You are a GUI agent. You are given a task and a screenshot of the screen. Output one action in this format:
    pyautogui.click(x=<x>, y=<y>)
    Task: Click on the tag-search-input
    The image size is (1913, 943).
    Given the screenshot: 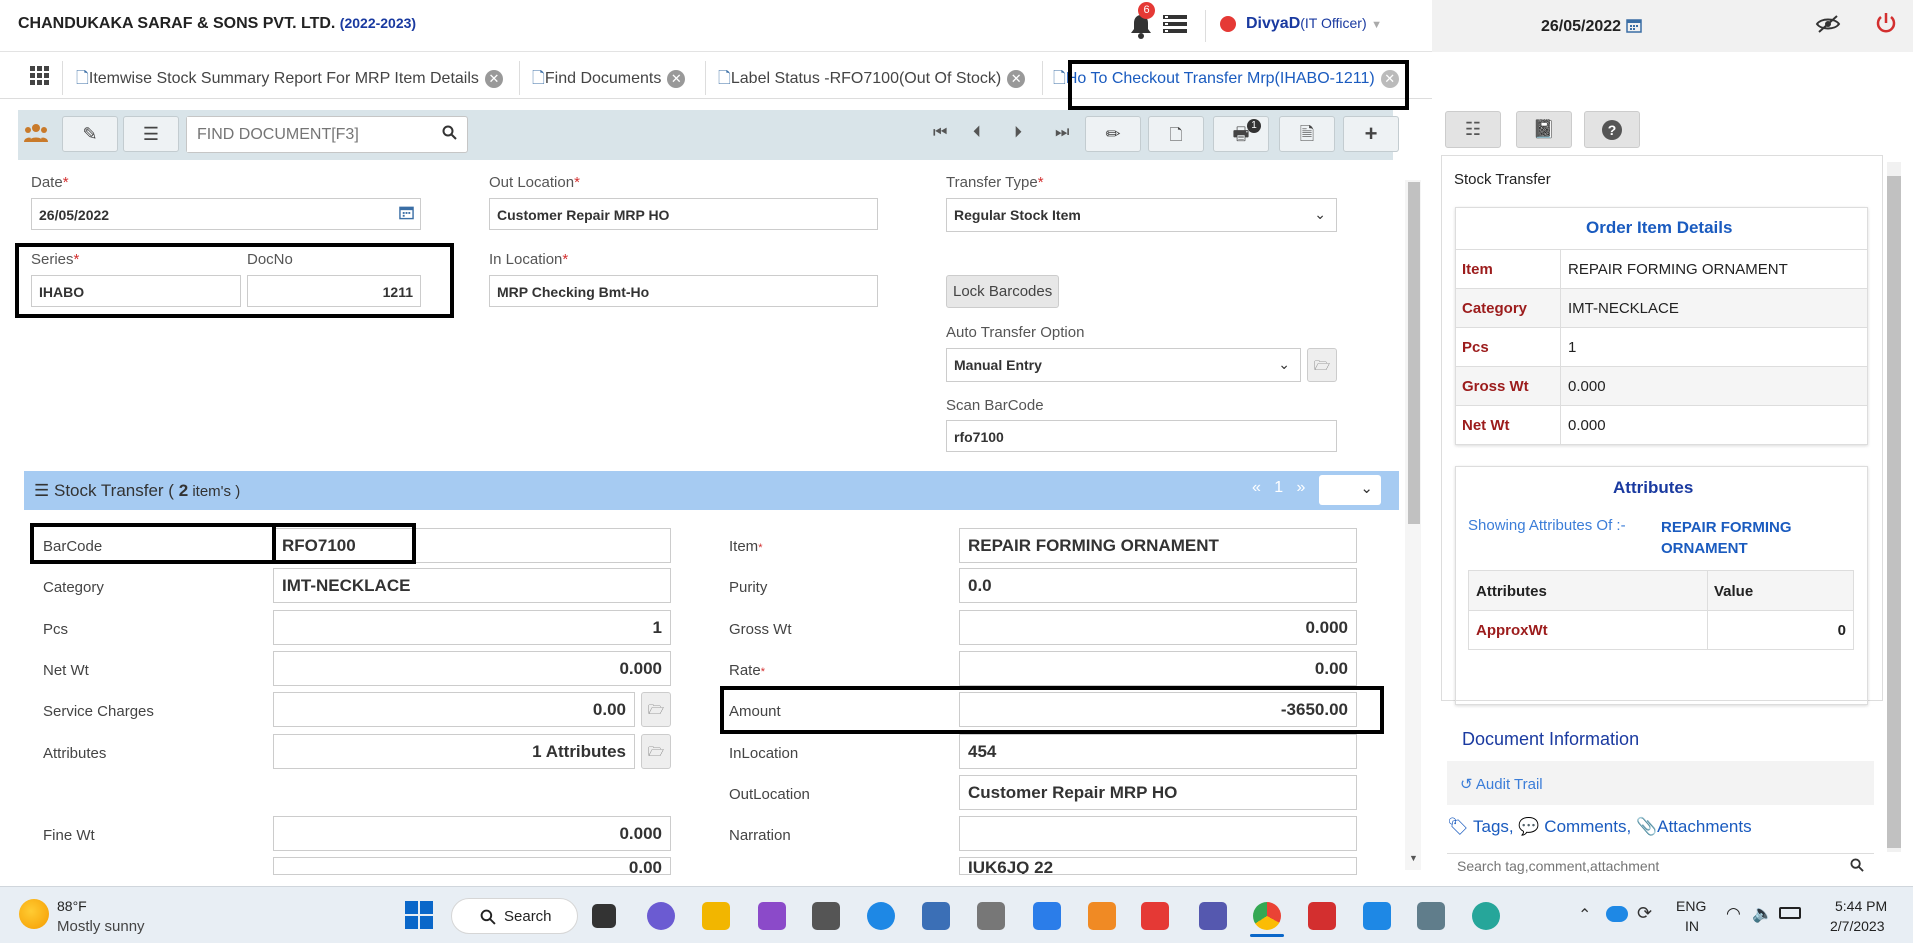 What is the action you would take?
    pyautogui.click(x=1637, y=865)
    